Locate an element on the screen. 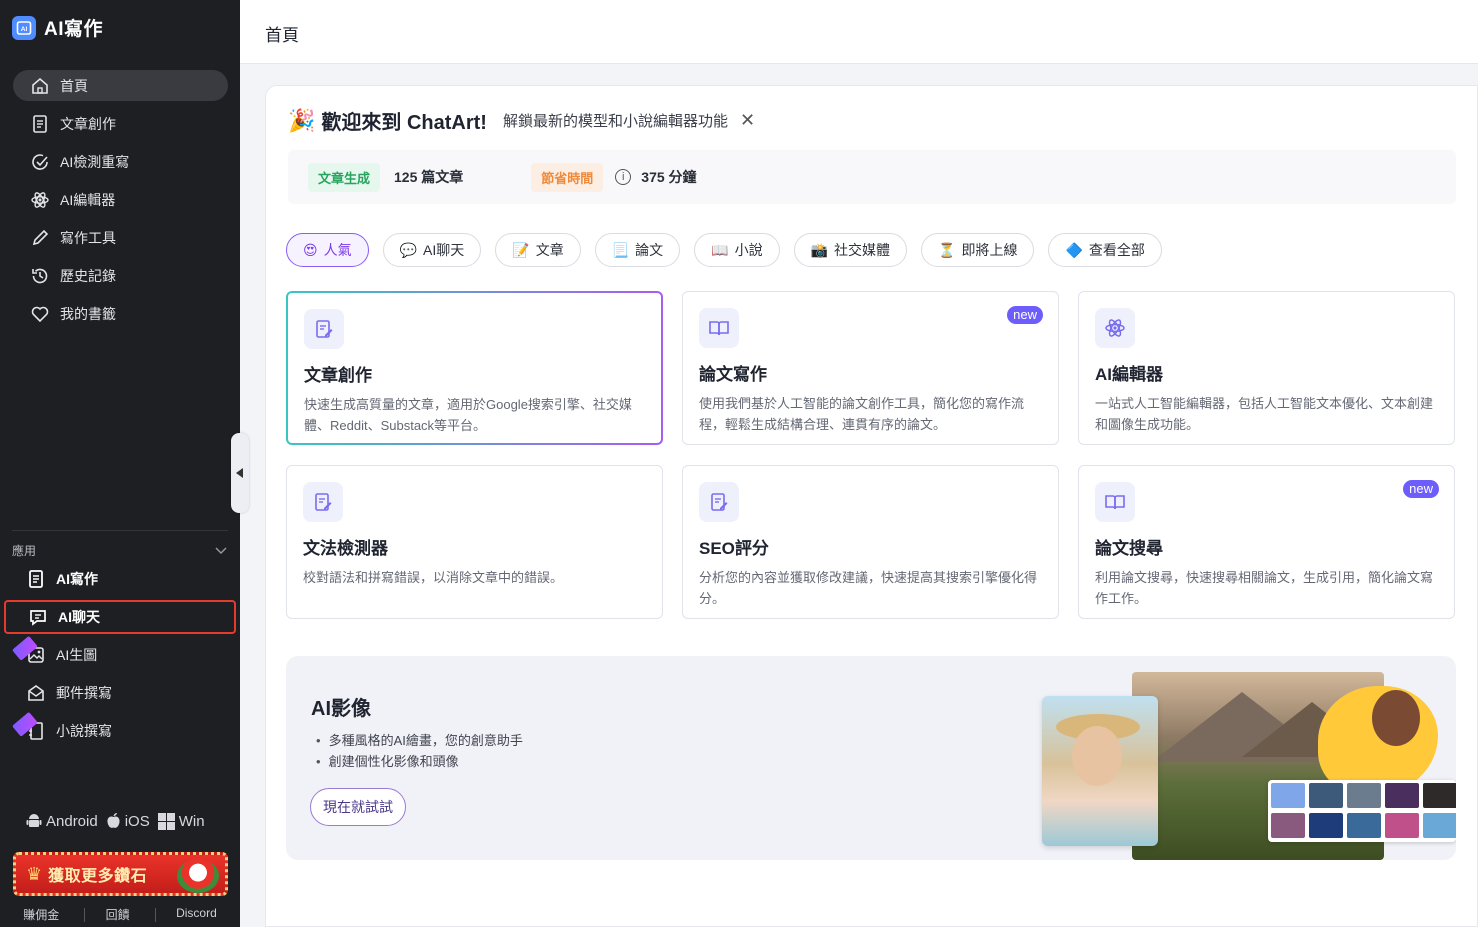 The height and width of the screenshot is (927, 1478). ai-logo-icon: AI is located at coordinates (24, 27).